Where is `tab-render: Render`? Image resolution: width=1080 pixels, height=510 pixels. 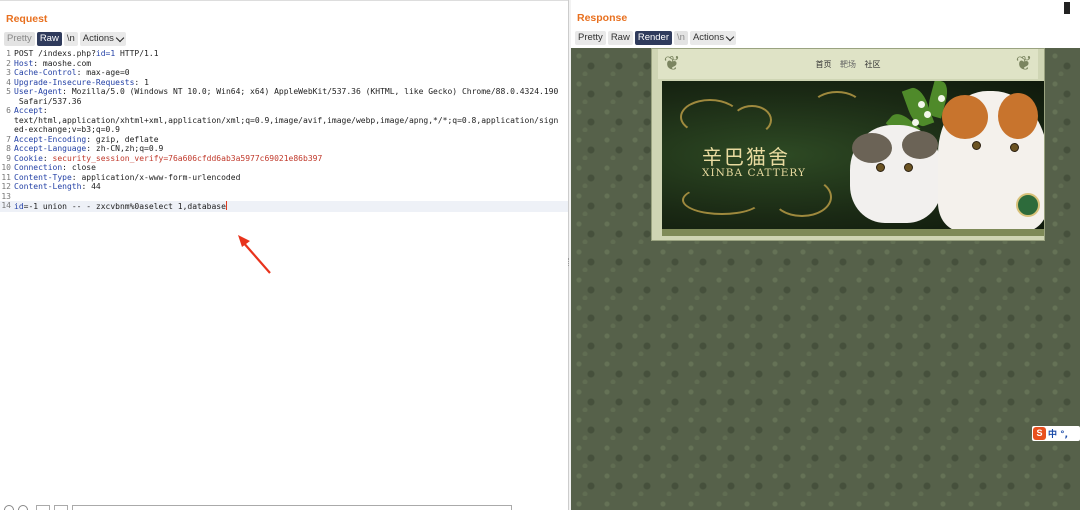
tab-render: Render is located at coordinates (653, 38).